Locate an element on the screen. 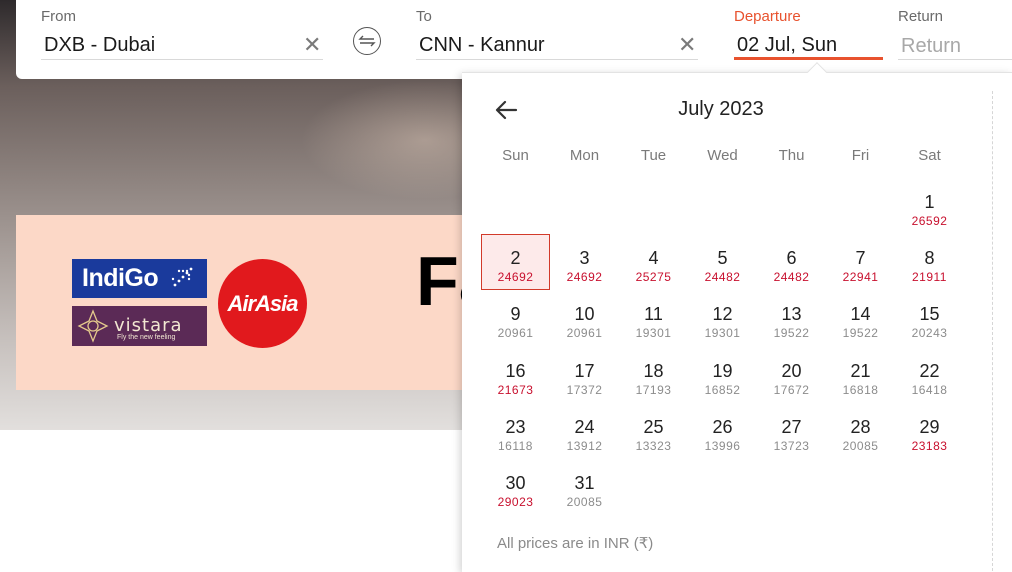  day-number: 22 is located at coordinates (929, 370).